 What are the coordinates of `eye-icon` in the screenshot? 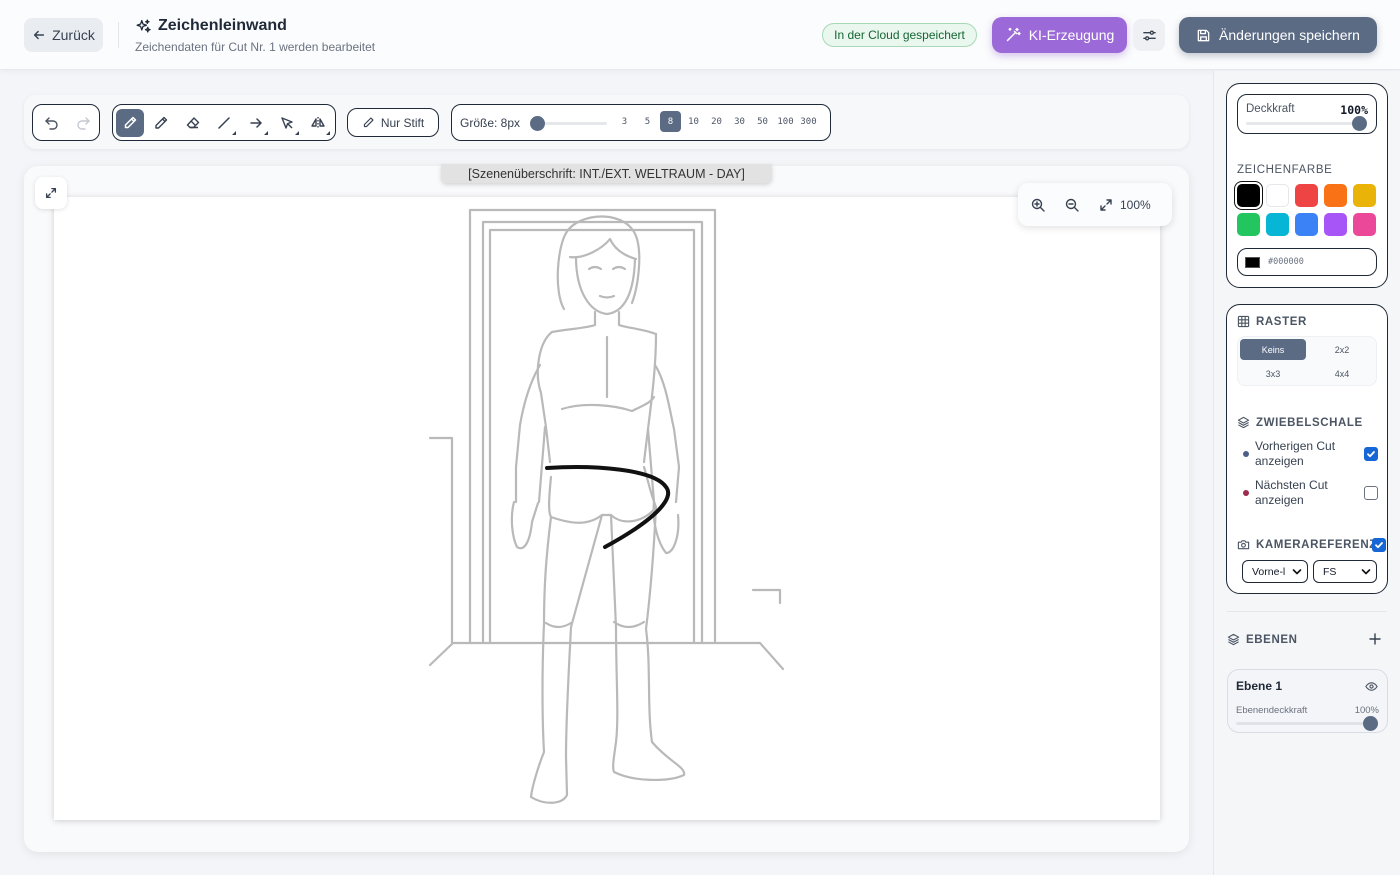 It's located at (1371, 686).